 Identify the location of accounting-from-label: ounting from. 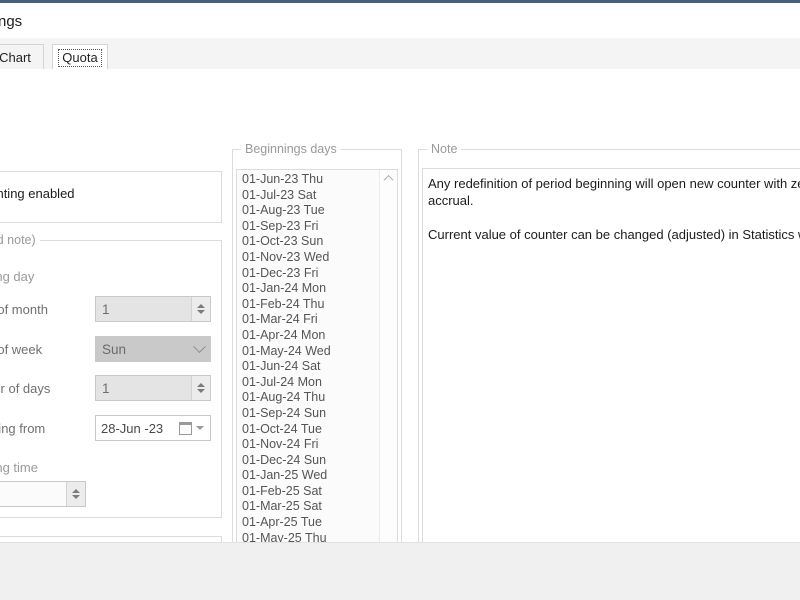
(23, 428).